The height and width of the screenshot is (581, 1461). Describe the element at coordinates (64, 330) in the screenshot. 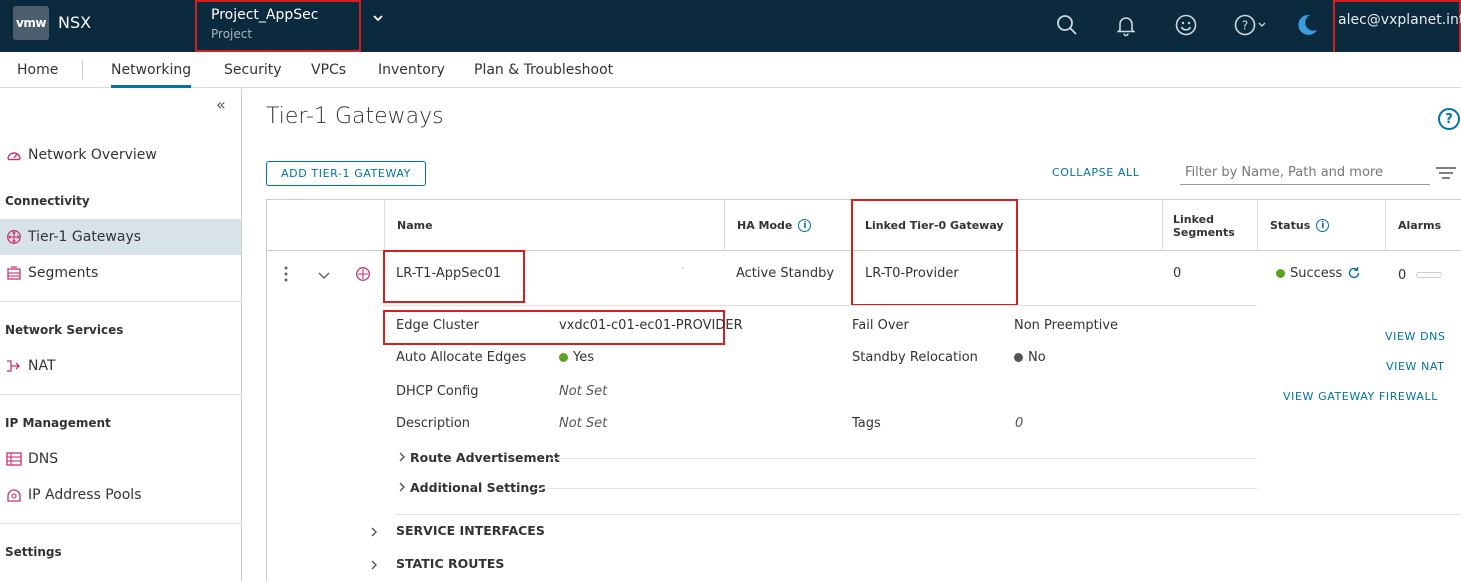

I see `sidebar-heading-network-services: Network Services` at that location.